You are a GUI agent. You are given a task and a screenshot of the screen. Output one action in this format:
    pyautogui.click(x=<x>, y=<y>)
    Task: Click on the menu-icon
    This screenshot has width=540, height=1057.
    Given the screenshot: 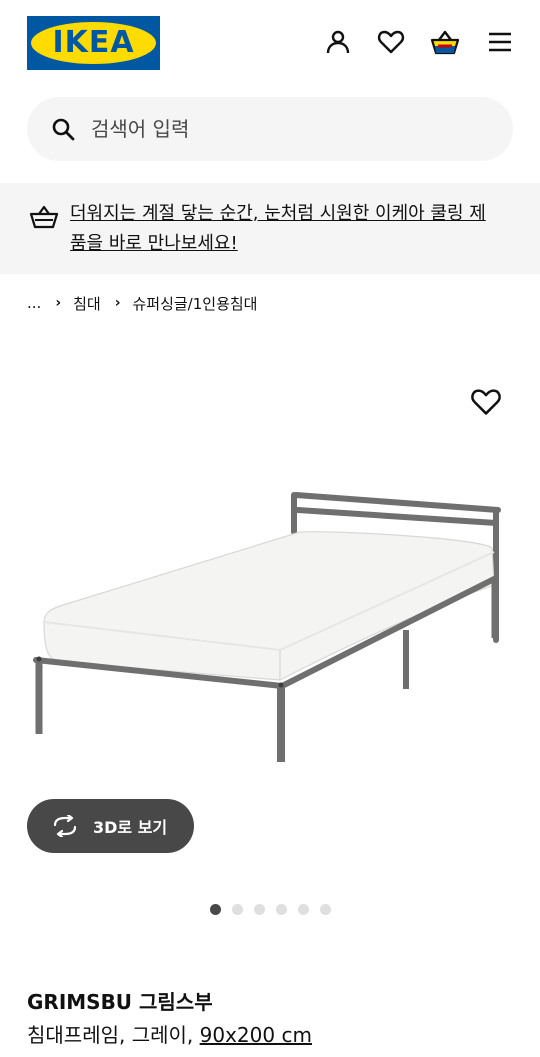 What is the action you would take?
    pyautogui.click(x=500, y=42)
    